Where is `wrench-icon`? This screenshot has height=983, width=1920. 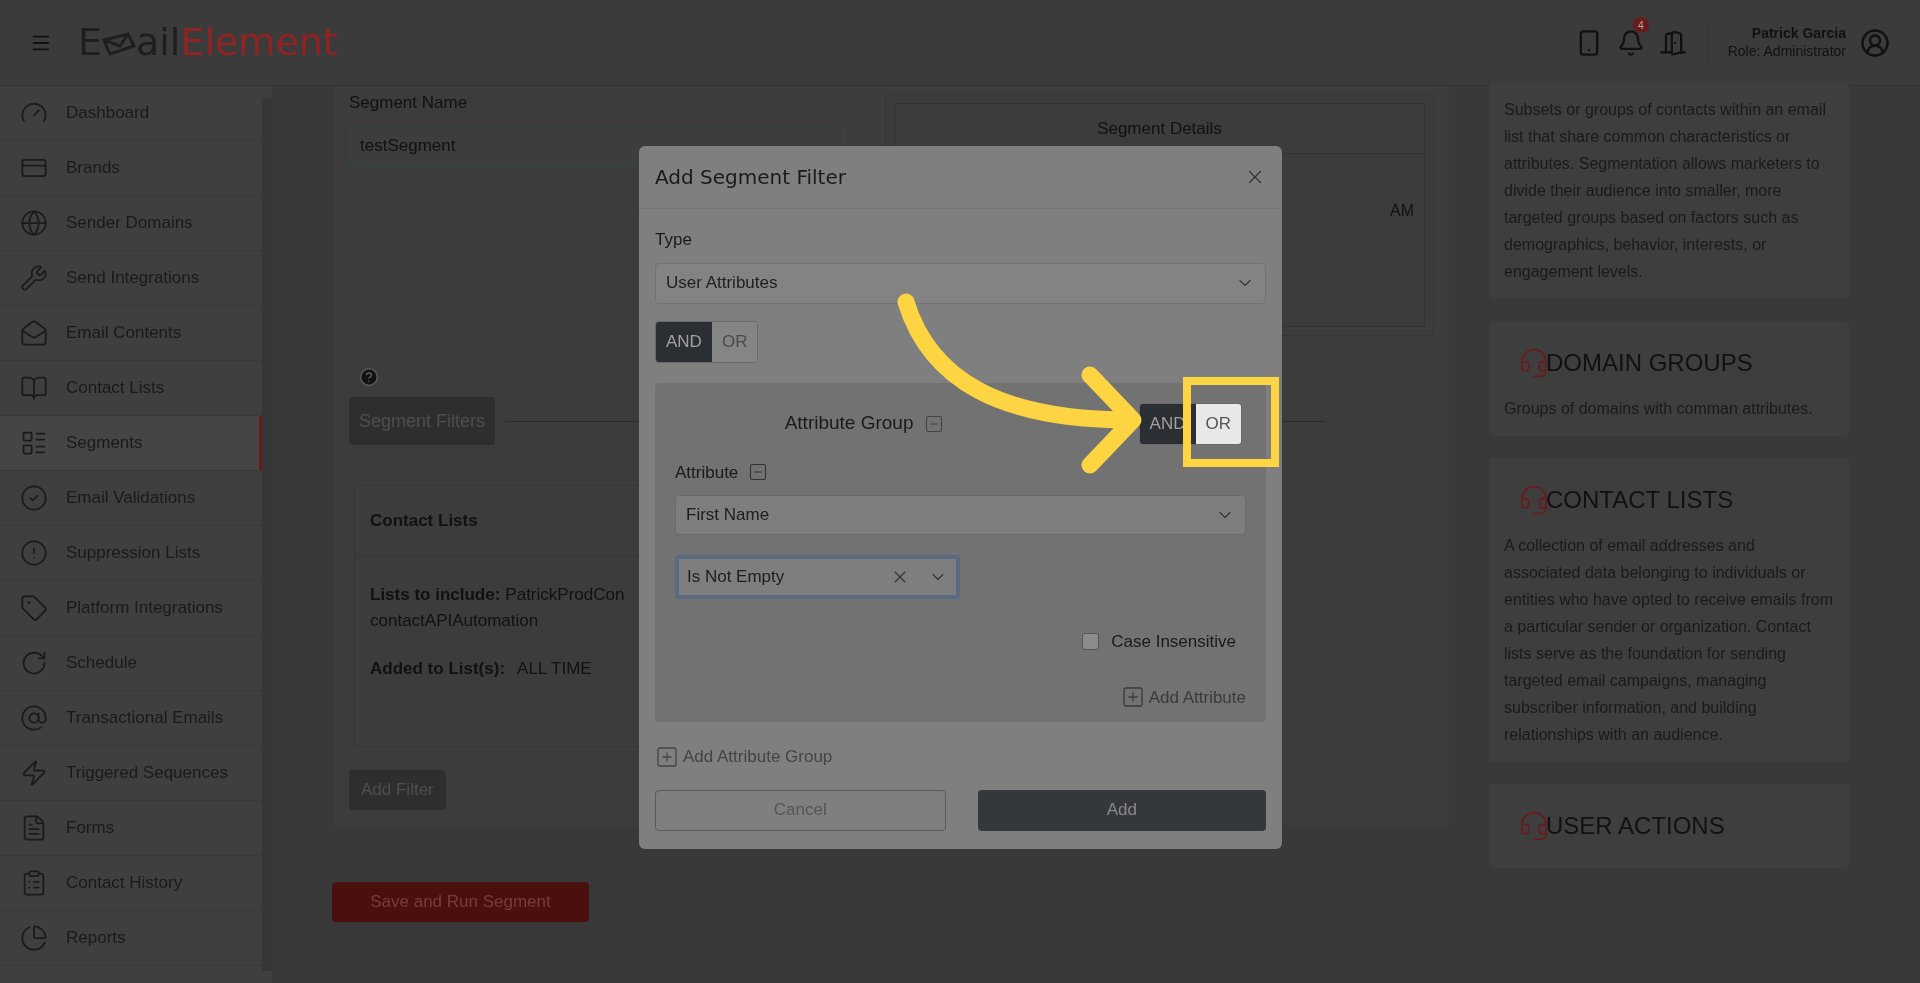 wrench-icon is located at coordinates (34, 278).